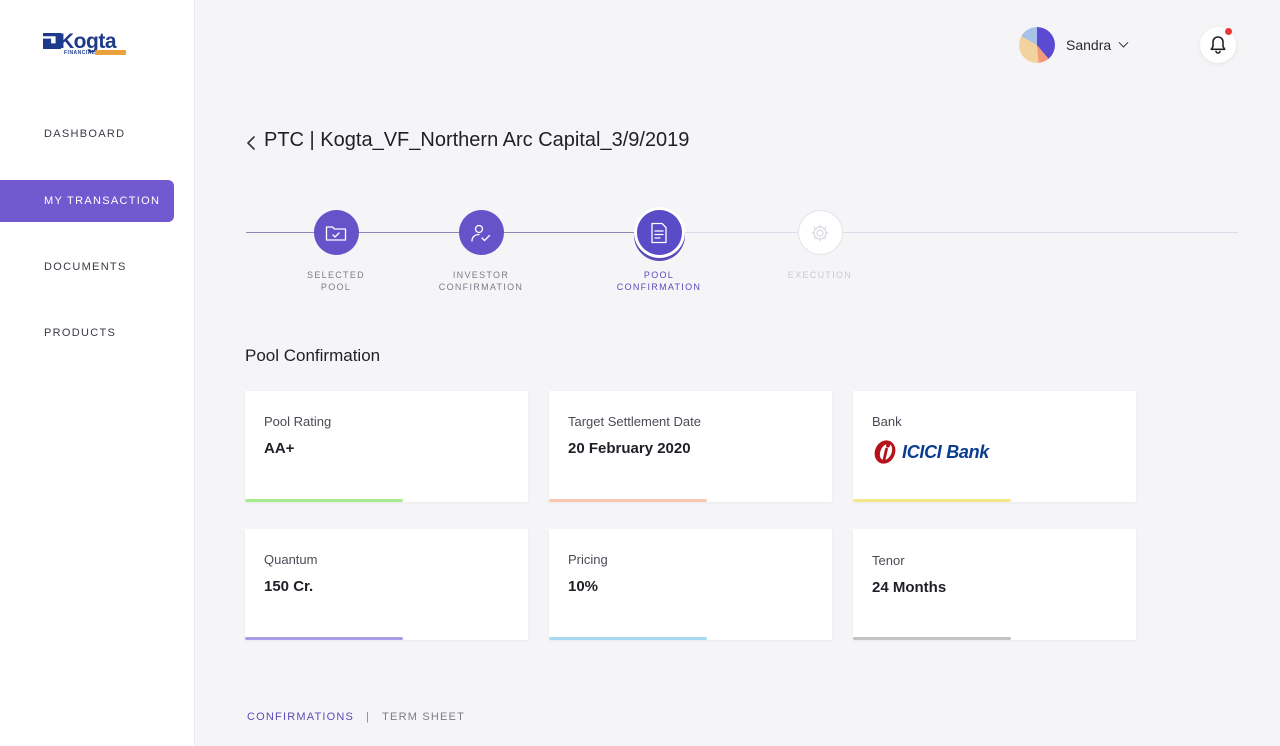 This screenshot has width=1280, height=746. I want to click on step-selected-pool: SELECTED POOL, so click(336, 251).